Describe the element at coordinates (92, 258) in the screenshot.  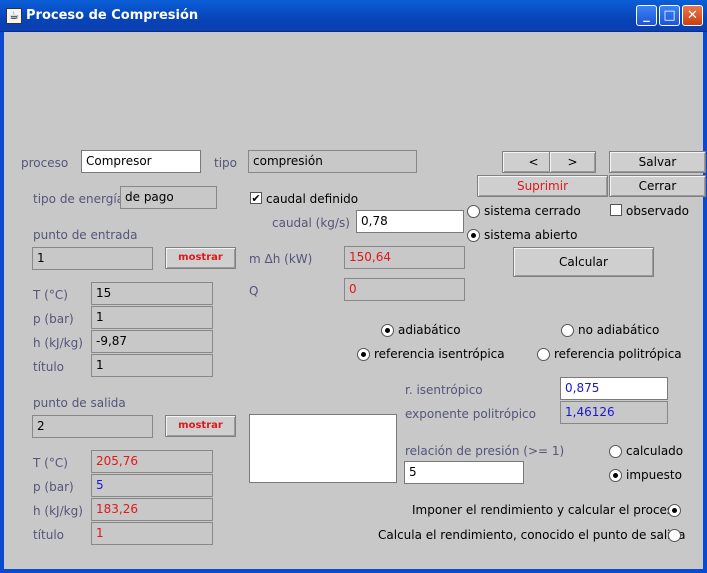
I see `punto-entrada-field: 1` at that location.